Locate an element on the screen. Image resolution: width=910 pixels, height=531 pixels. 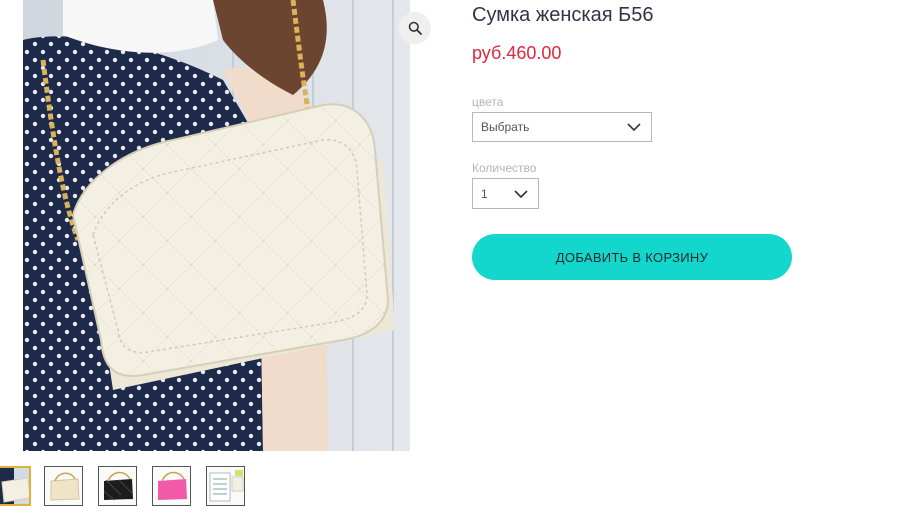
zoom-button is located at coordinates (415, 28).